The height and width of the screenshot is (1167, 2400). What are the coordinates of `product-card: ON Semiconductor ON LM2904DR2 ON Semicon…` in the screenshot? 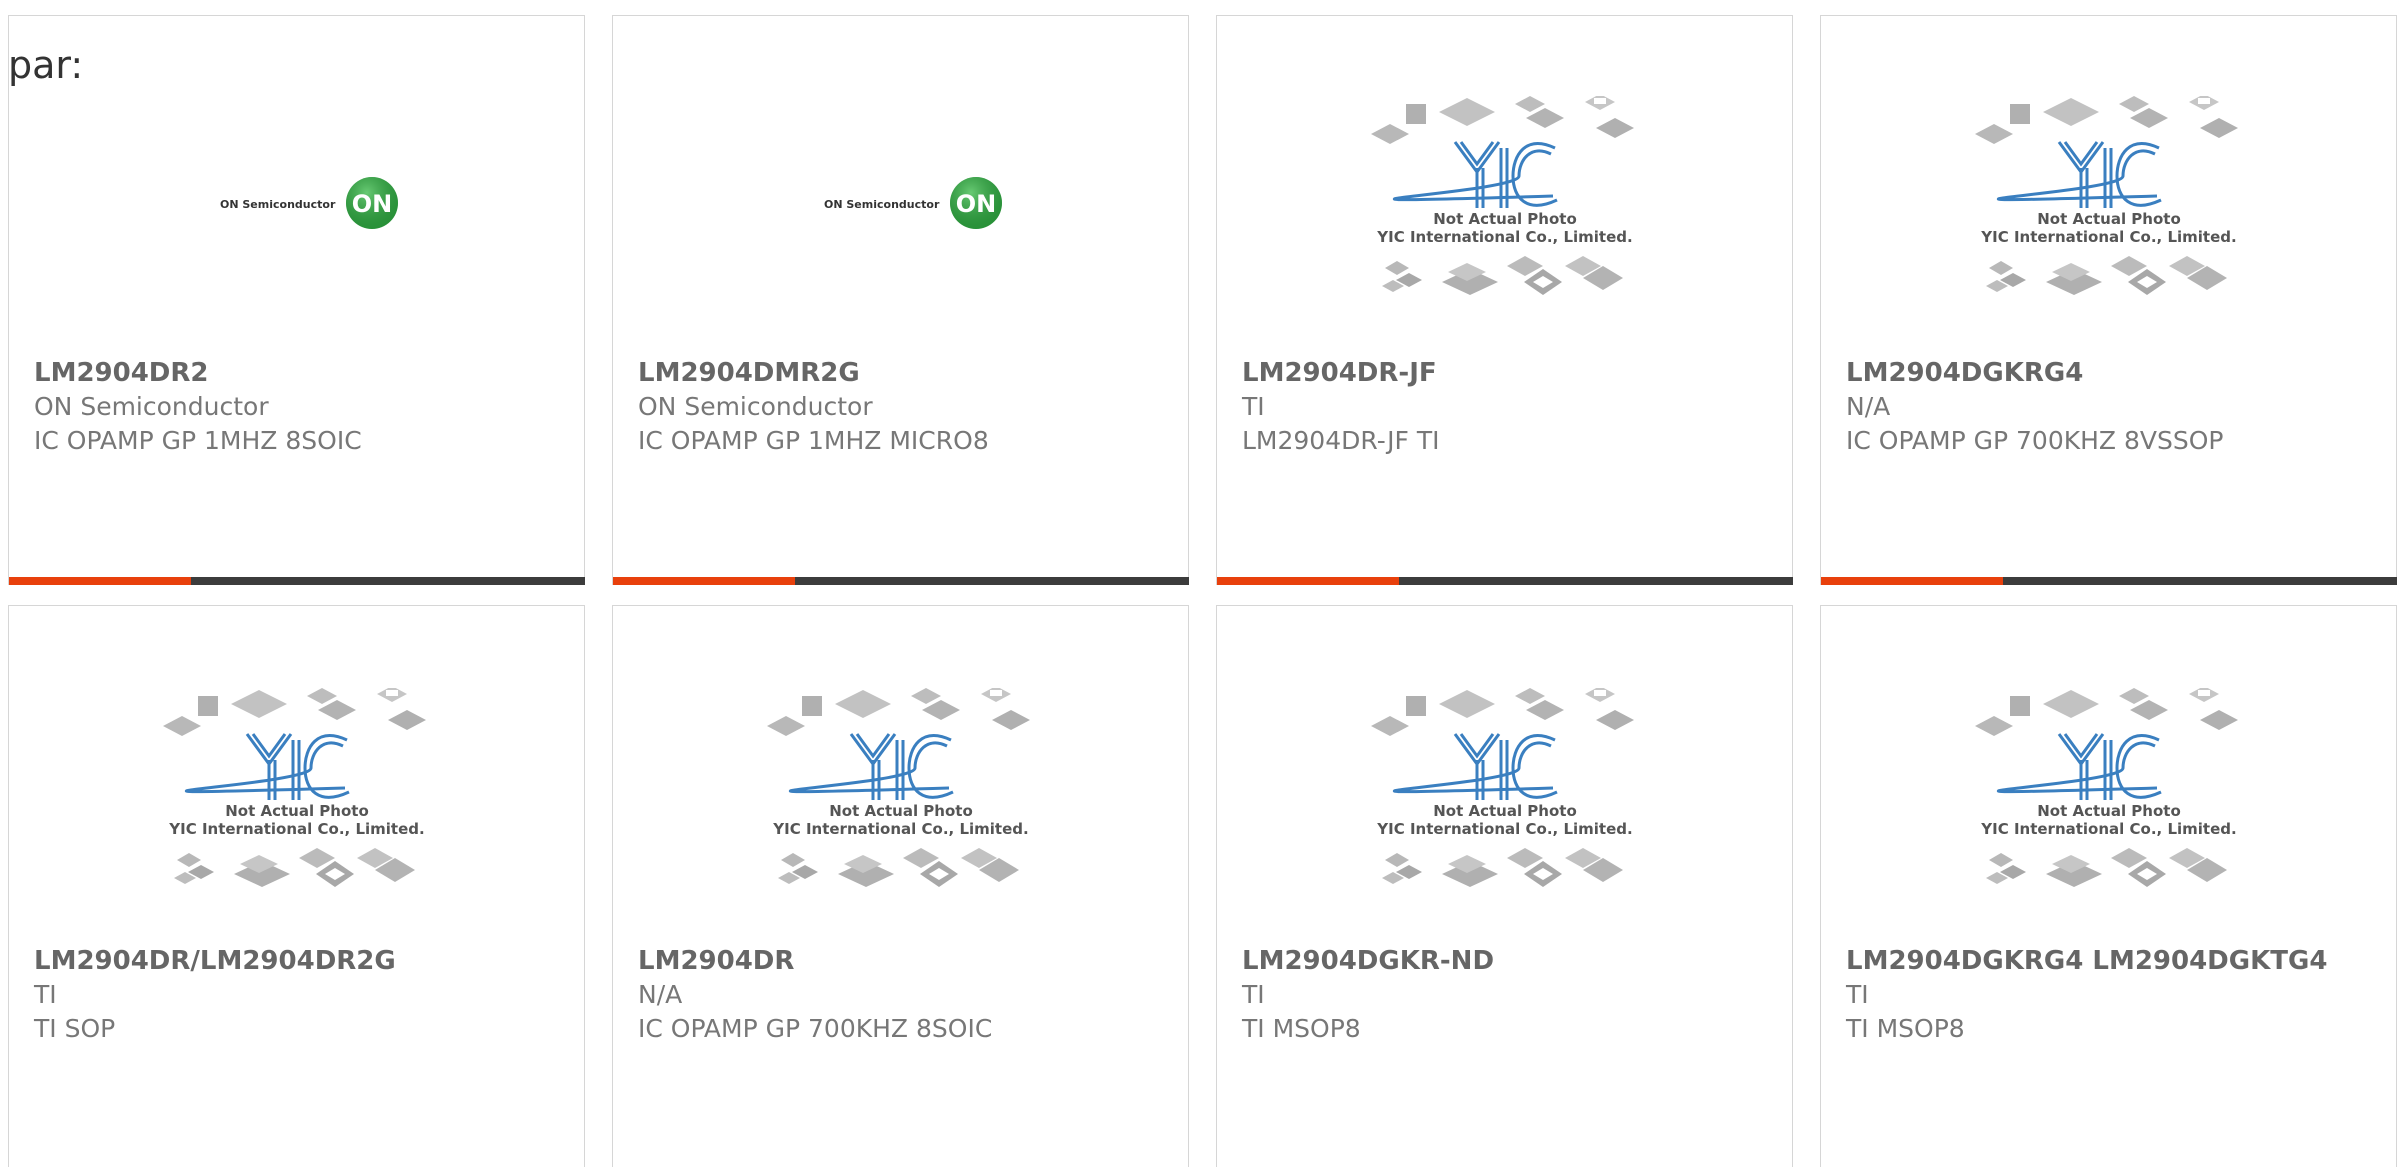 It's located at (296, 300).